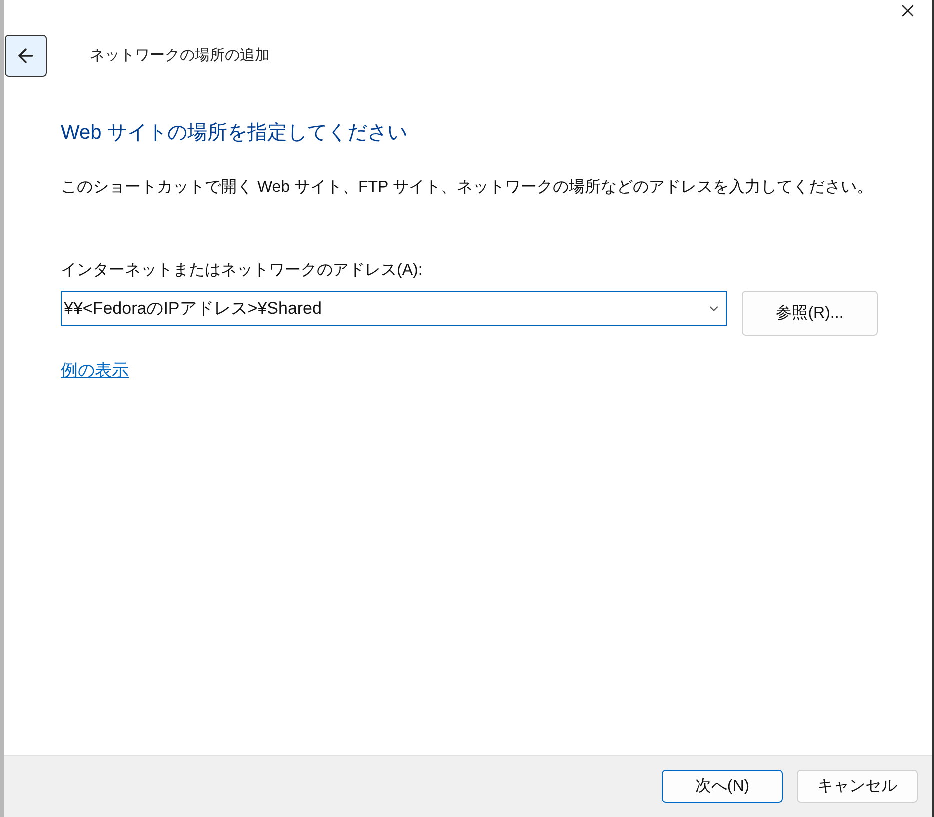  Describe the element at coordinates (857, 786) in the screenshot. I see `cancel-button: キャンセル` at that location.